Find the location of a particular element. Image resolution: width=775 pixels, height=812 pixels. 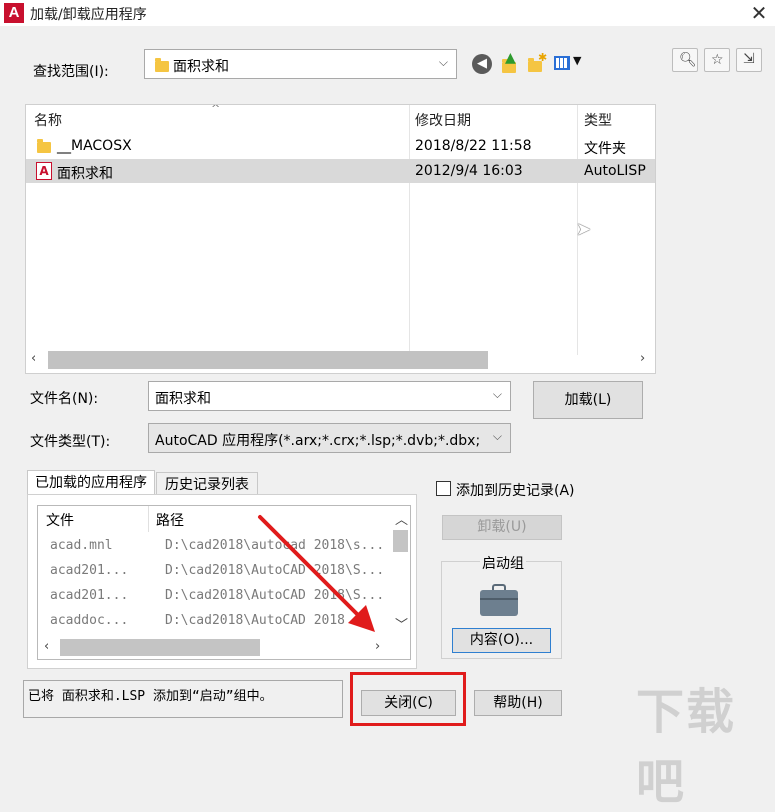

filetype-label: 文件类型(T): is located at coordinates (70, 442).